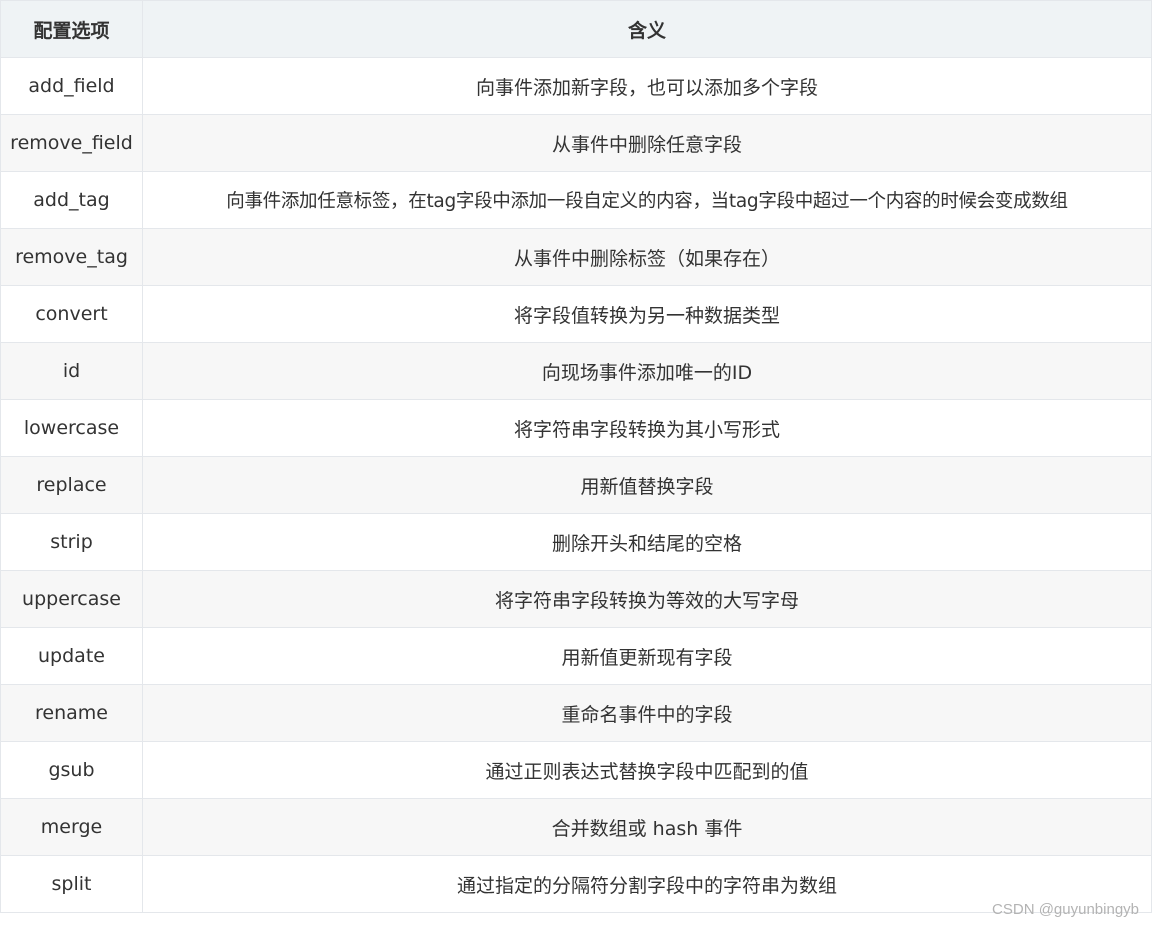  I want to click on table-row: lowercase 将字符串字段转换为其小写形式, so click(576, 428).